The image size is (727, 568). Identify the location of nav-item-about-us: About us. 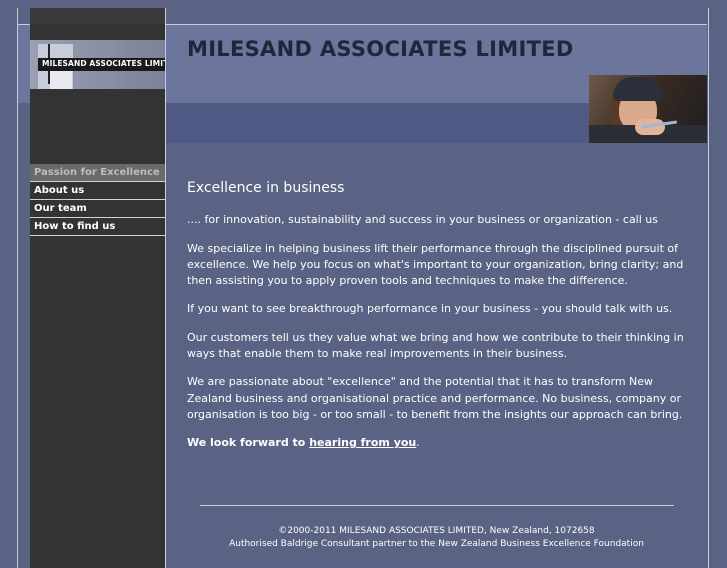
(97, 191).